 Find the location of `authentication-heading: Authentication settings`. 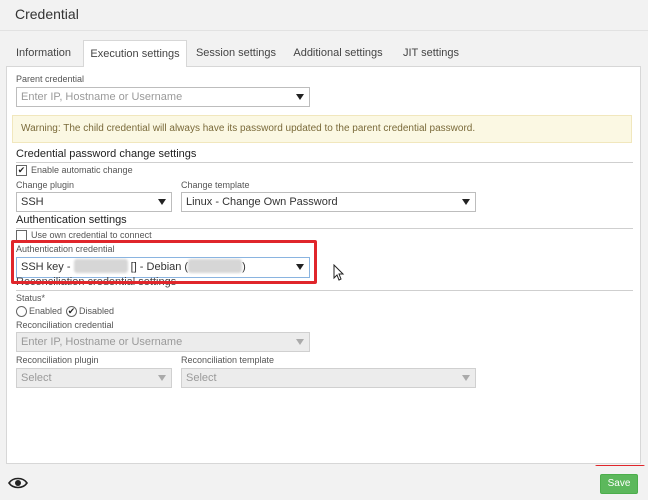

authentication-heading: Authentication settings is located at coordinates (71, 220).